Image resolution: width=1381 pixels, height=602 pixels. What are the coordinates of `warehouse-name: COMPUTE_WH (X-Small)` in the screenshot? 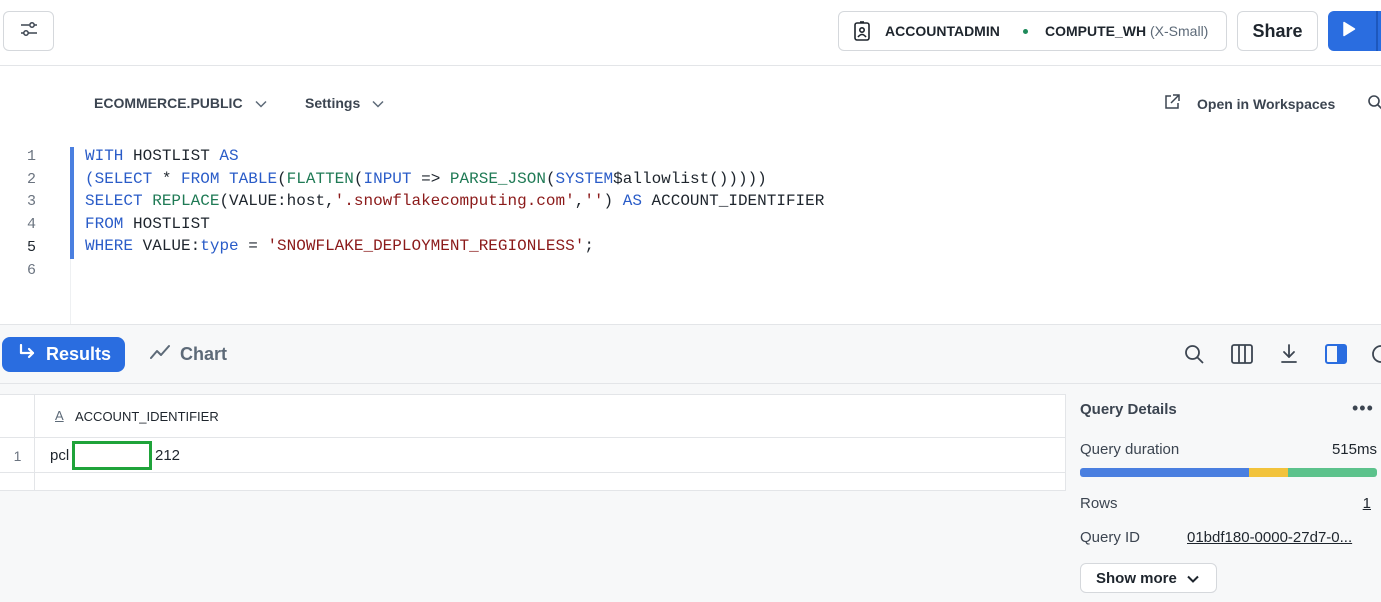 It's located at (1127, 31).